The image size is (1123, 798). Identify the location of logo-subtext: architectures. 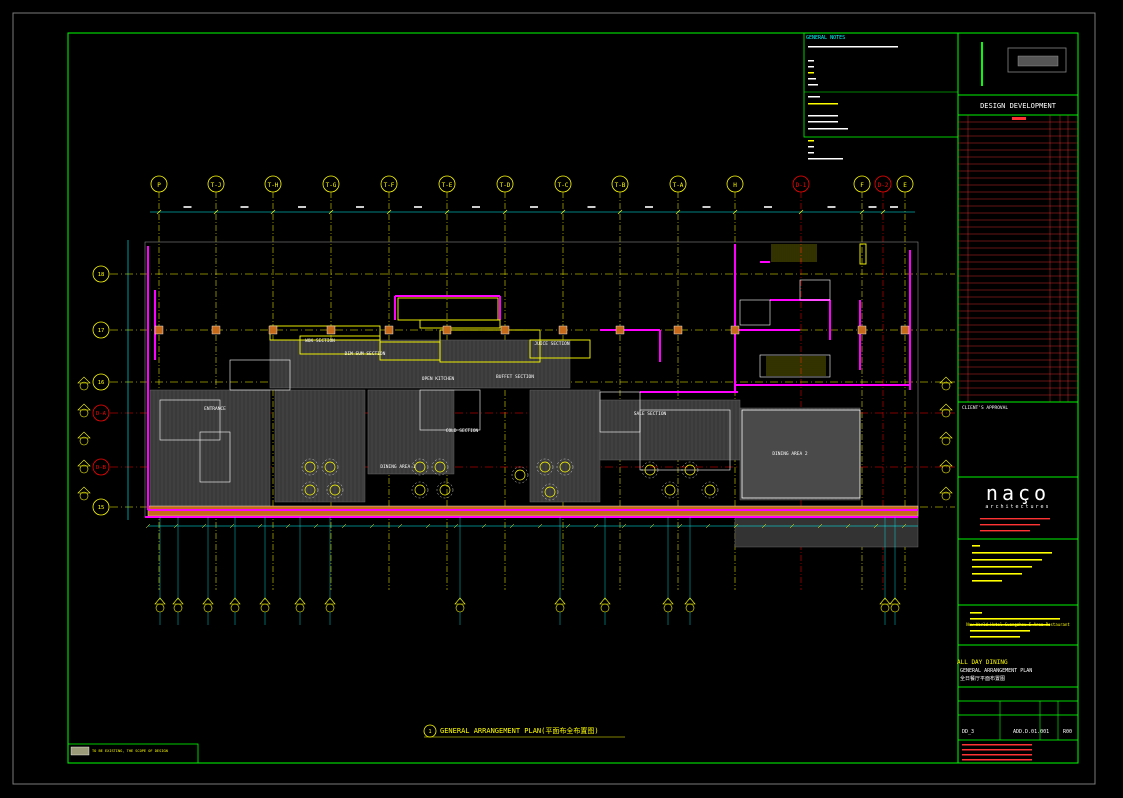
(1017, 507).